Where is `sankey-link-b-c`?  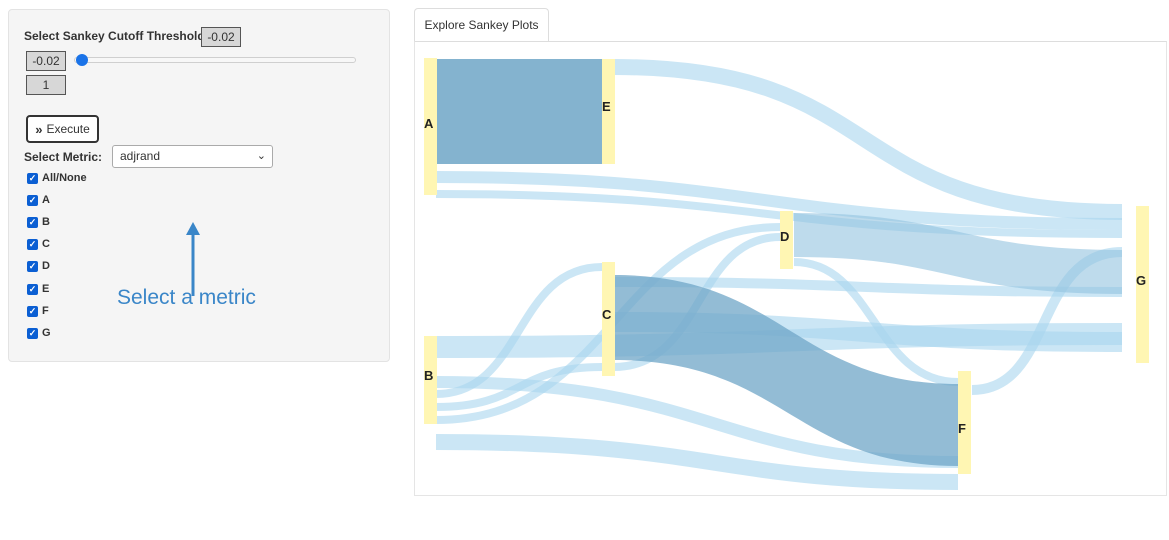 sankey-link-b-c is located at coordinates (519, 330).